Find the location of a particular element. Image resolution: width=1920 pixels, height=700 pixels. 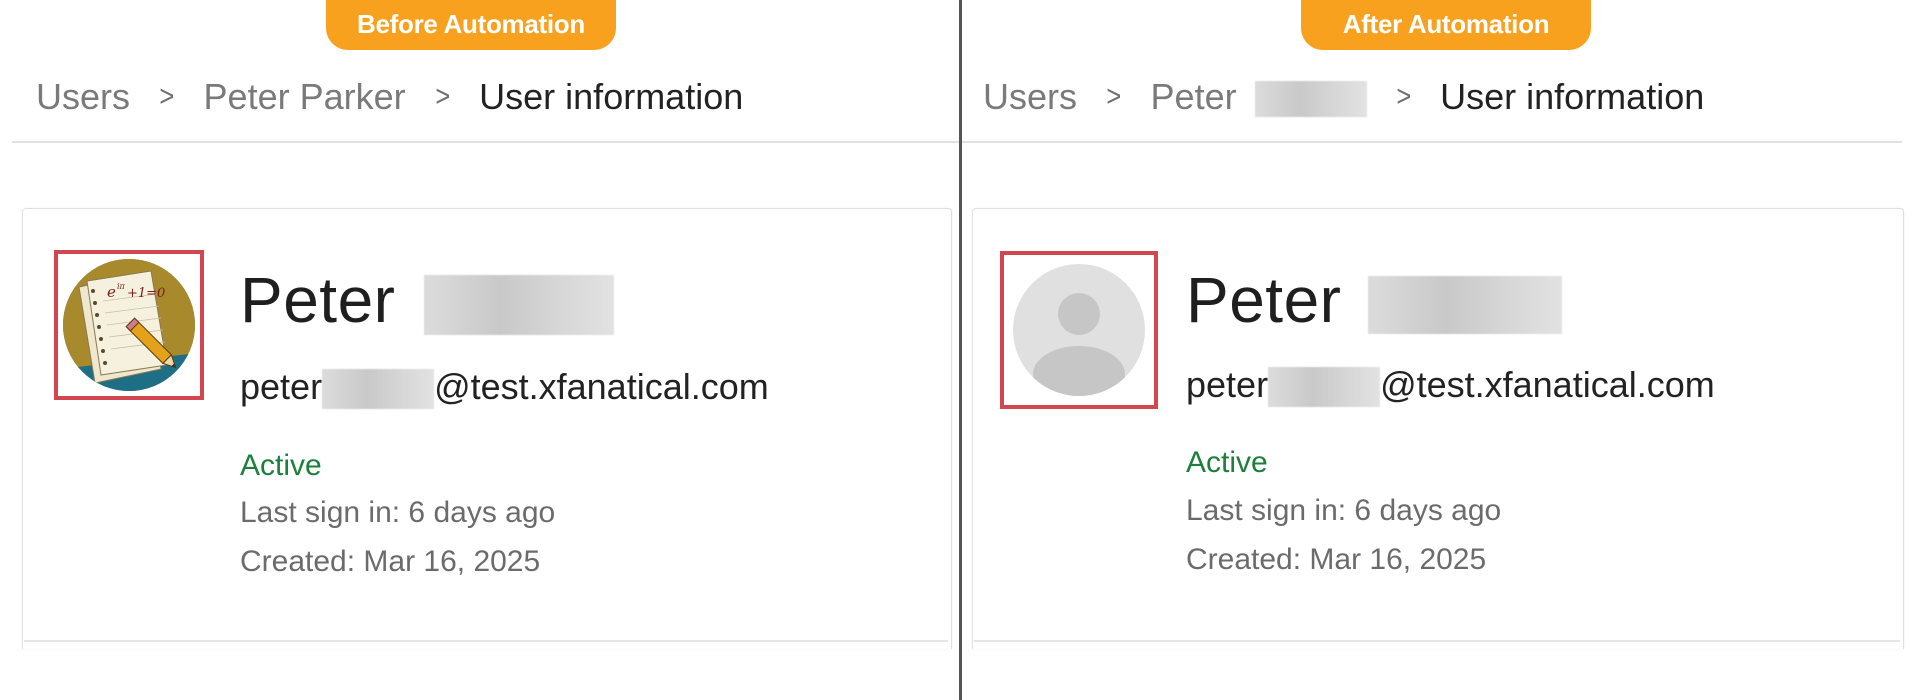

svg-text: e is located at coordinates (111, 292).